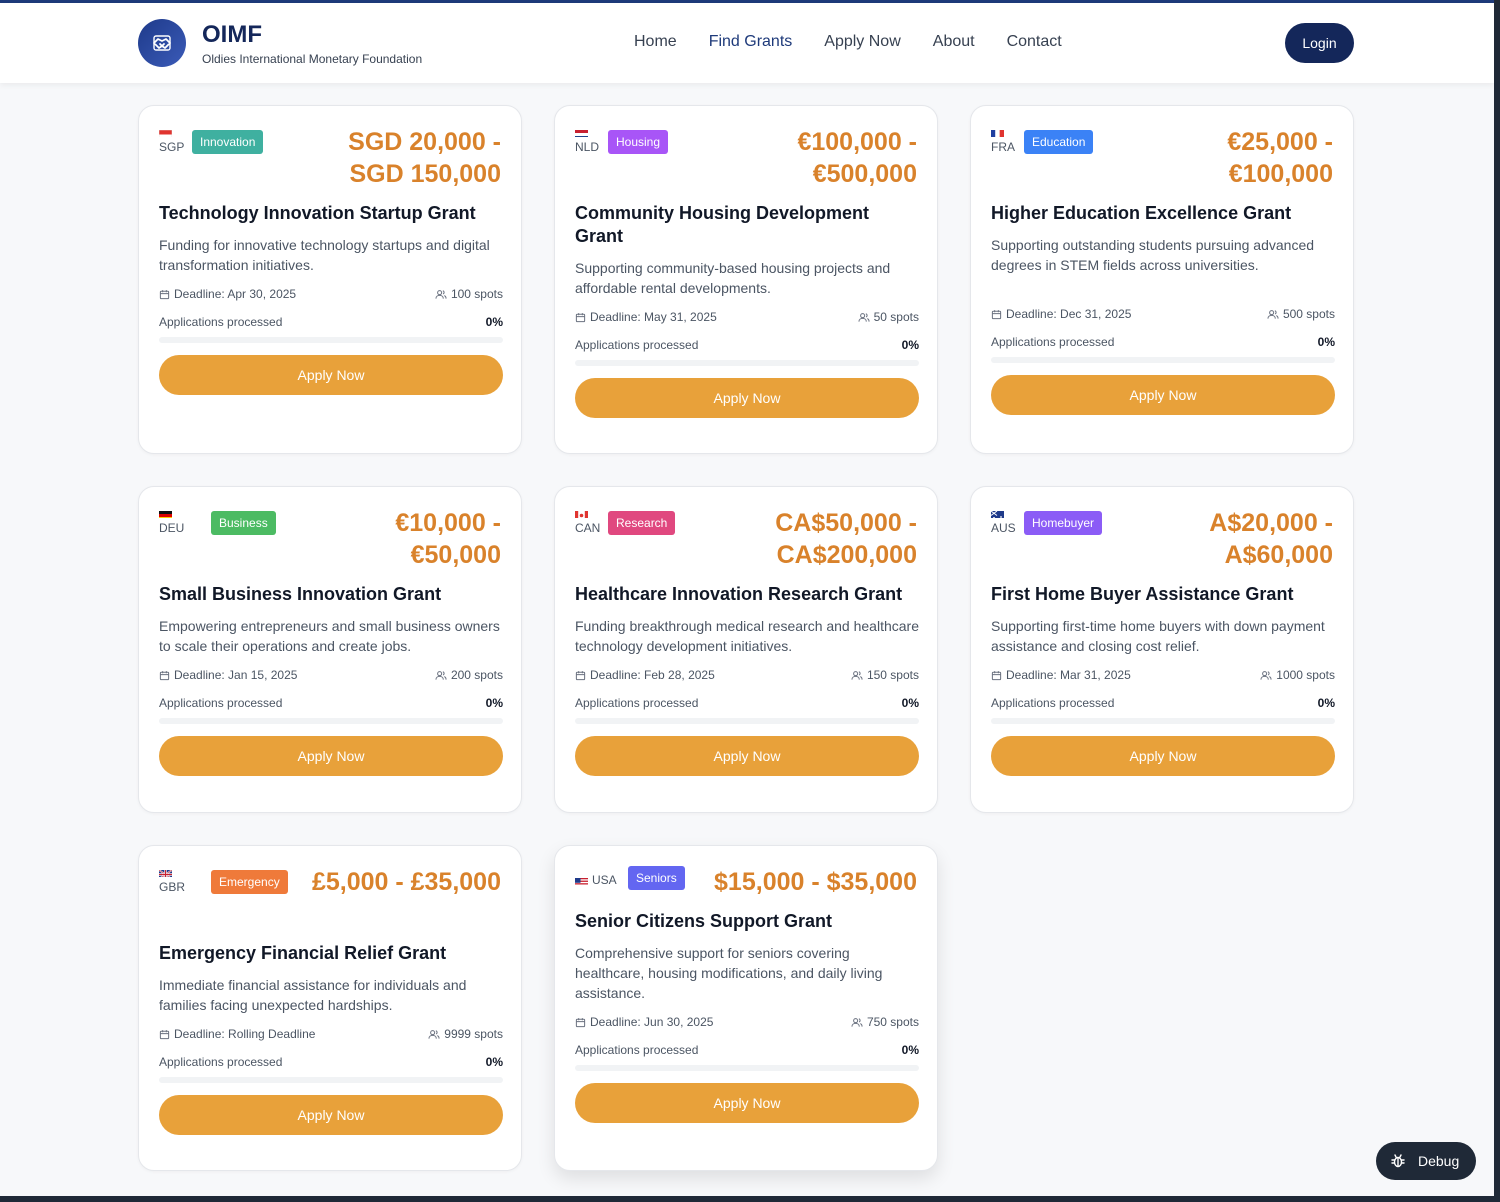 The height and width of the screenshot is (1202, 1500). What do you see at coordinates (165, 513) in the screenshot?
I see `de-flag-icon` at bounding box center [165, 513].